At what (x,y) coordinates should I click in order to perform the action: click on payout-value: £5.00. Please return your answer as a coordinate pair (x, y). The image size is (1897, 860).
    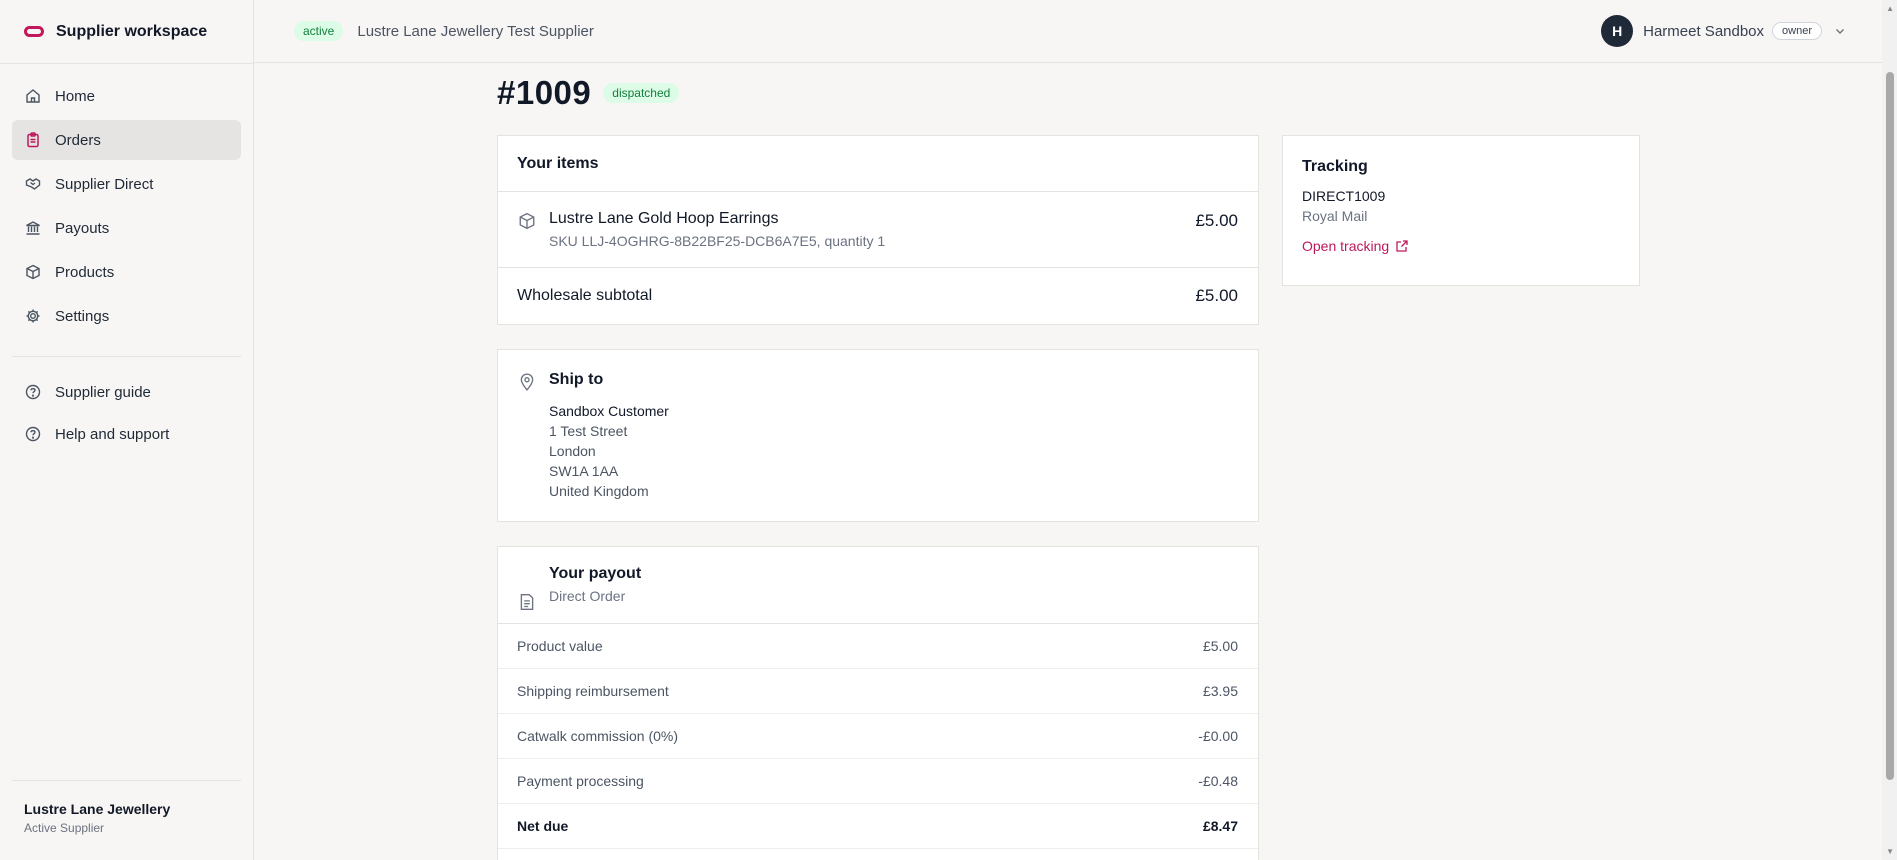
    Looking at the image, I should click on (1220, 646).